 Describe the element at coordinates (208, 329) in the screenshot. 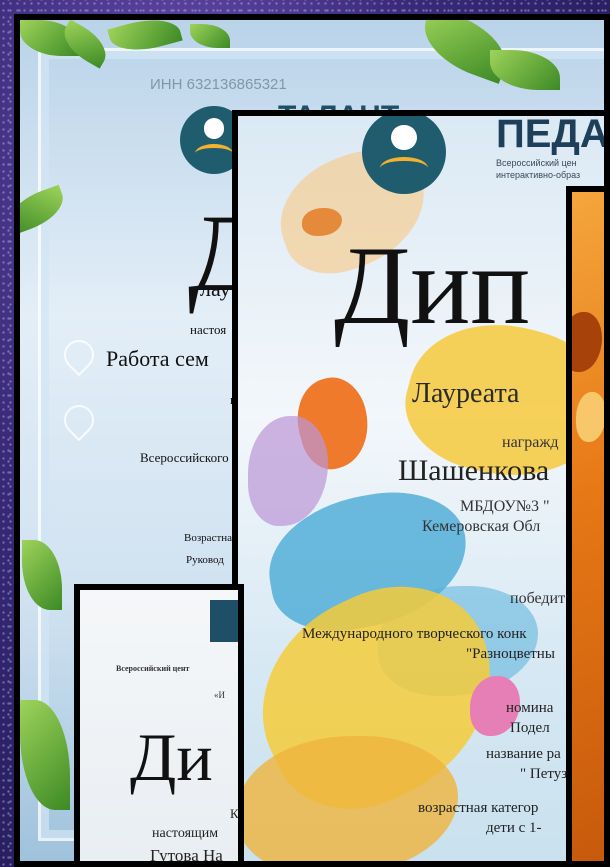

I see `text-line: настоя` at that location.